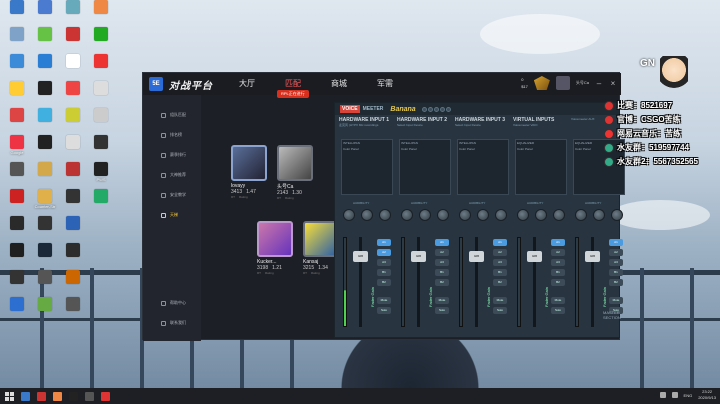  I want to click on sidebar-item-ladder: 天梯, so click(172, 215).